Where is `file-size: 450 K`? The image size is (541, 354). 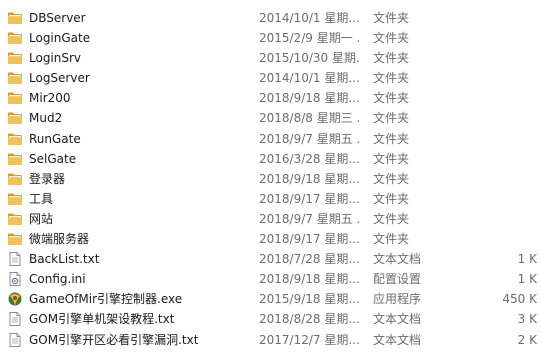
file-size: 450 K is located at coordinates (519, 299).